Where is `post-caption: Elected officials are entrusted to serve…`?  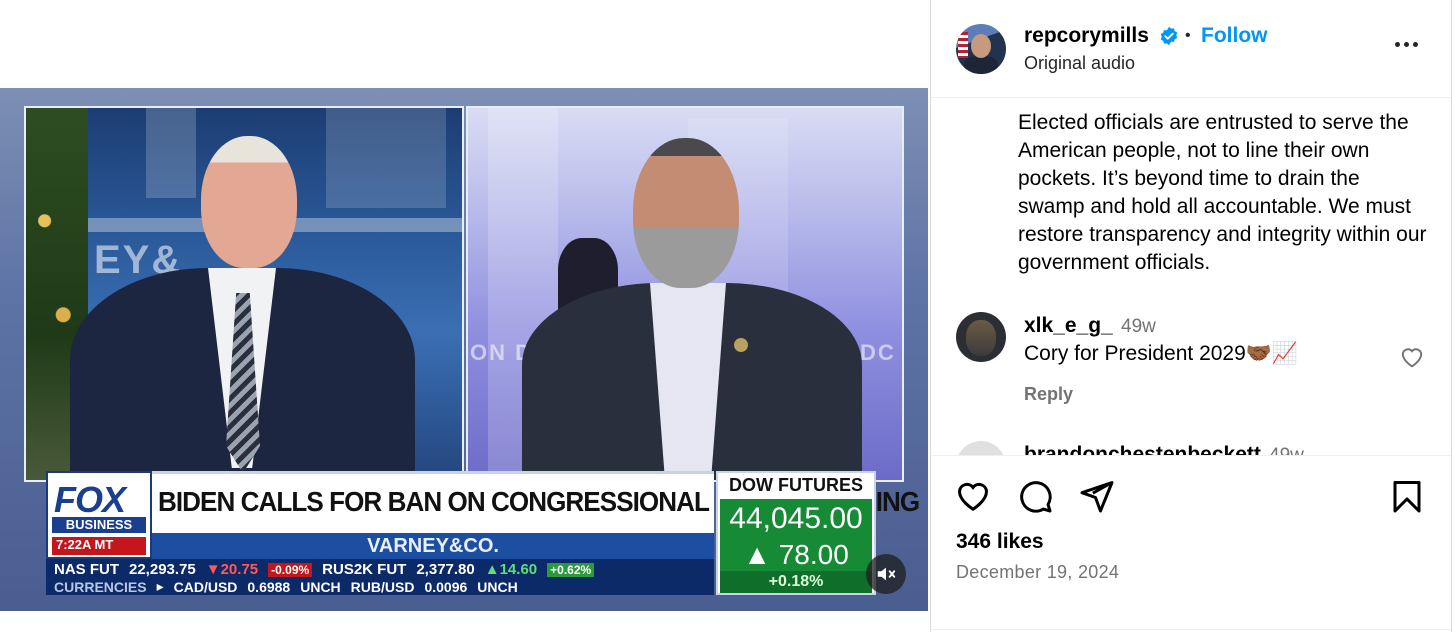 post-caption: Elected officials are entrusted to serve… is located at coordinates (1222, 192).